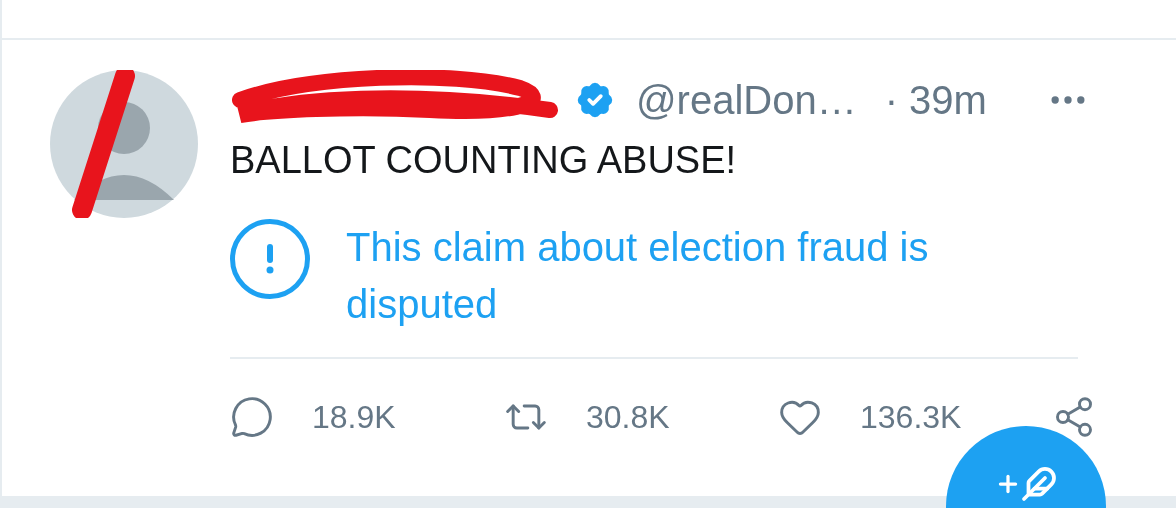 Image resolution: width=1176 pixels, height=508 pixels. Describe the element at coordinates (628, 417) in the screenshot. I see `action-count: 30.8K` at that location.